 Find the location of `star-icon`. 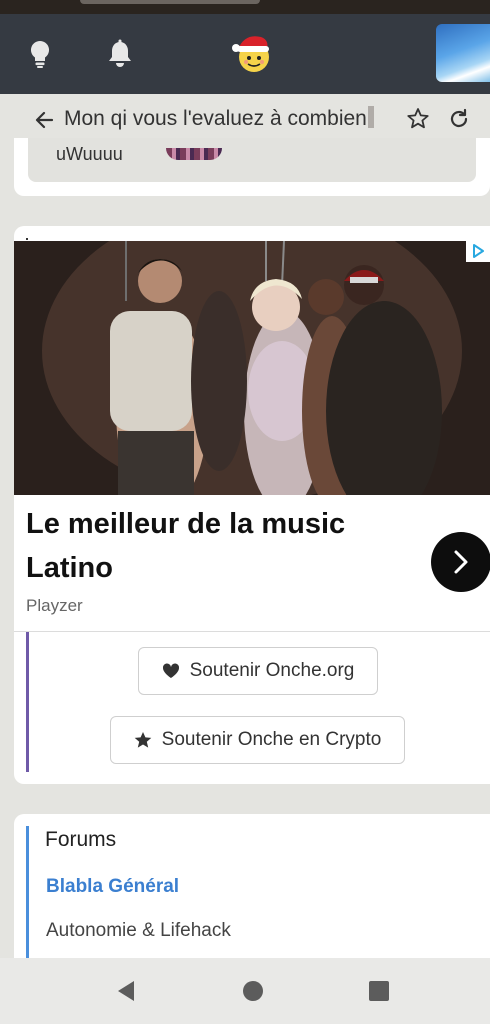

star-icon is located at coordinates (418, 119).